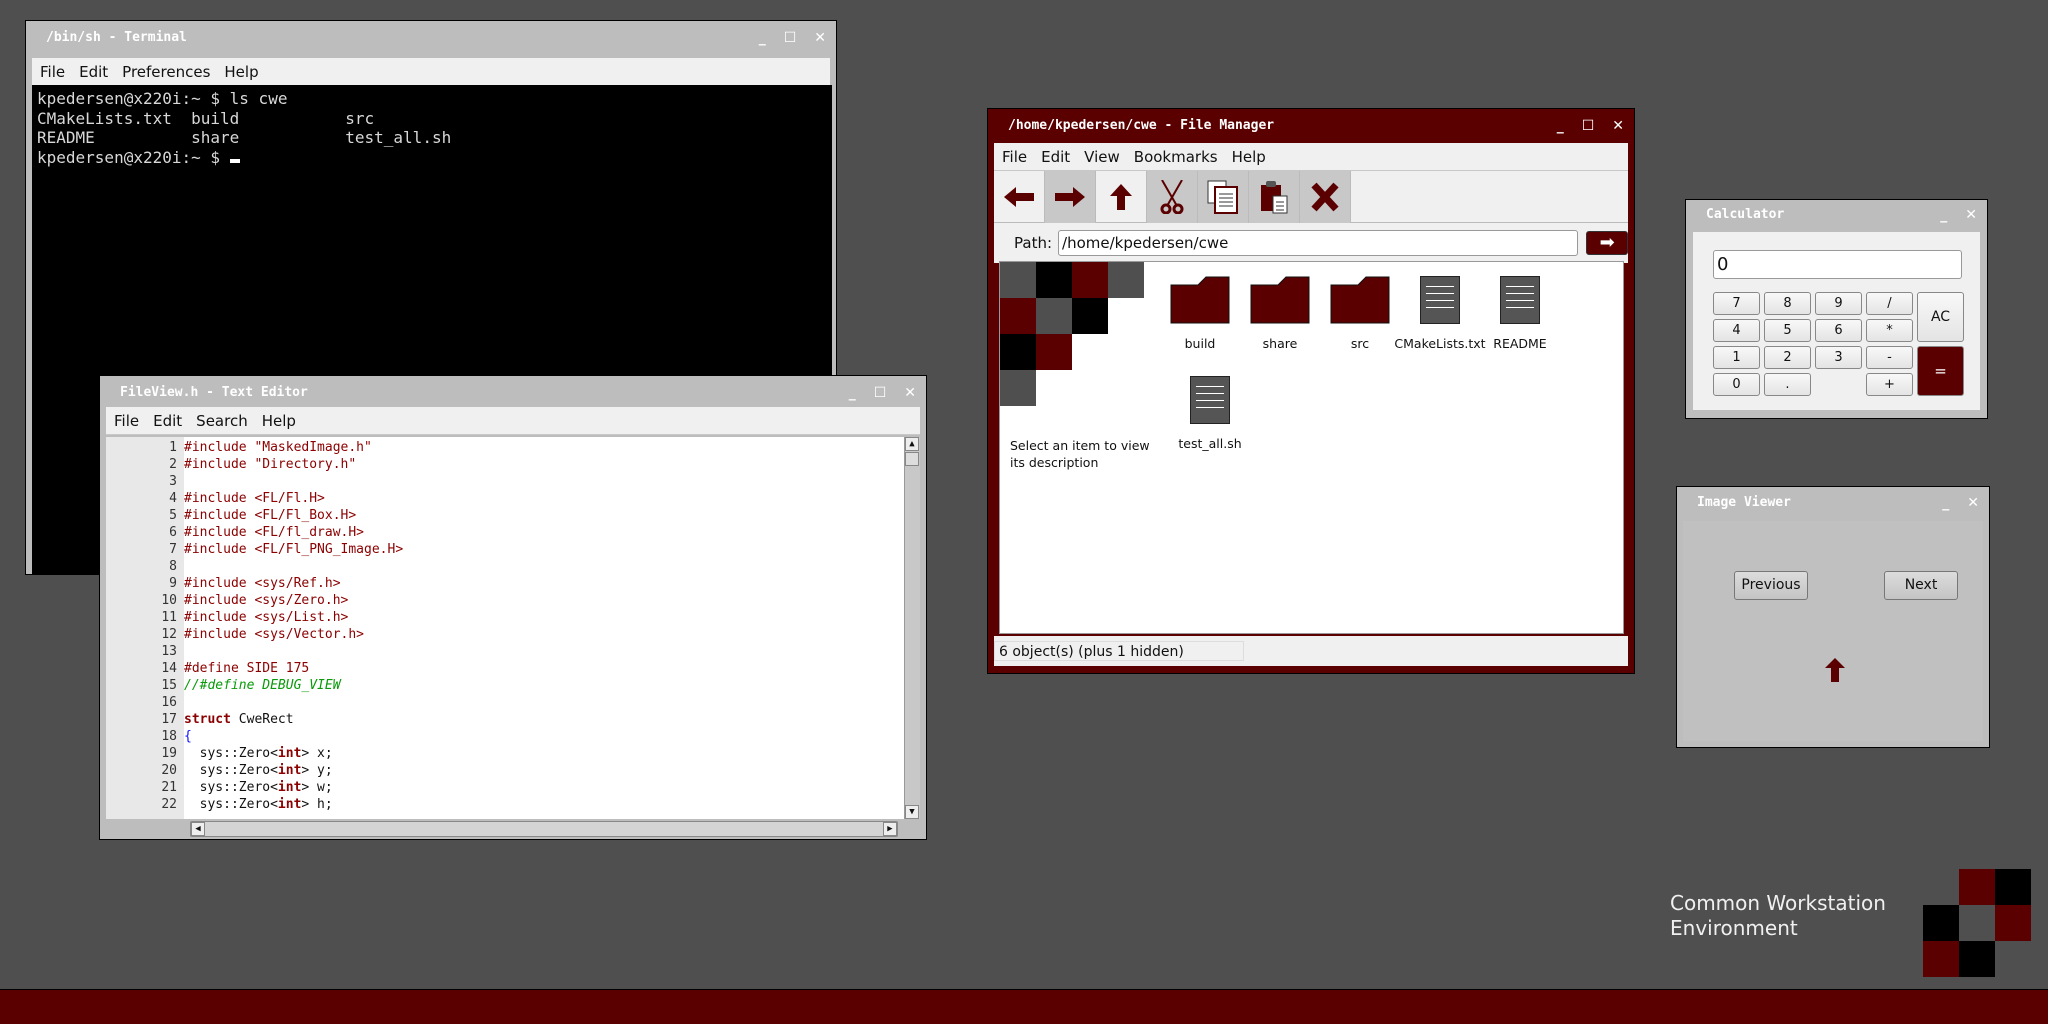 The height and width of the screenshot is (1024, 2048). Describe the element at coordinates (1838, 303) in the screenshot. I see `key-button: 9` at that location.